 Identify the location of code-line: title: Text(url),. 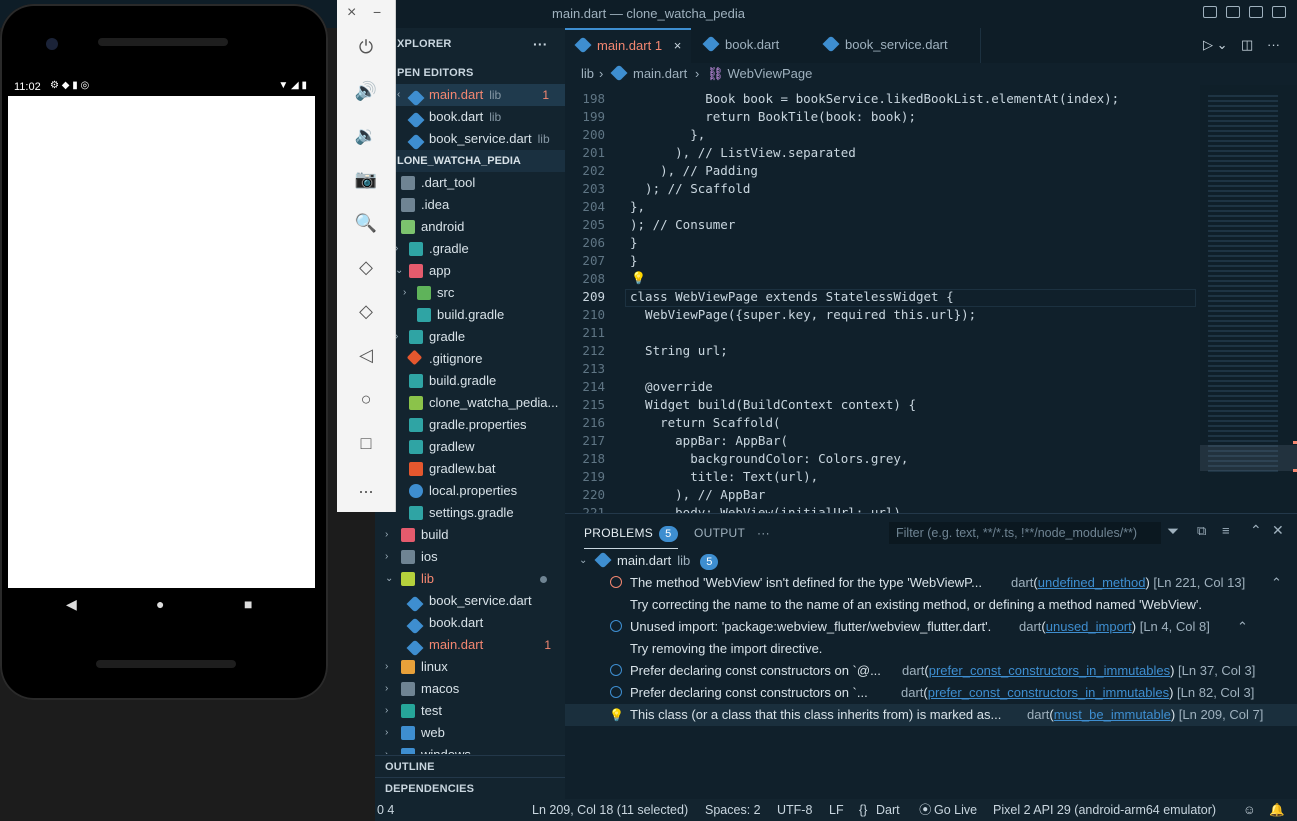
(724, 476).